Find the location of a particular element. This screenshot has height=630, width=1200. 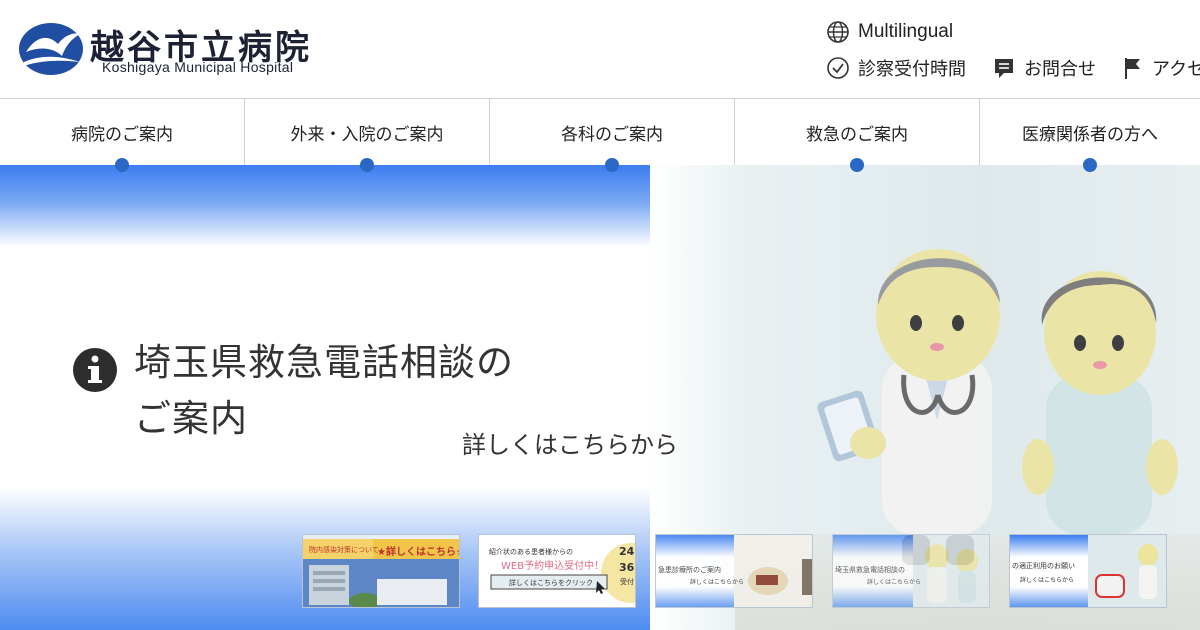

contact-label: お問合せ is located at coordinates (1060, 69).